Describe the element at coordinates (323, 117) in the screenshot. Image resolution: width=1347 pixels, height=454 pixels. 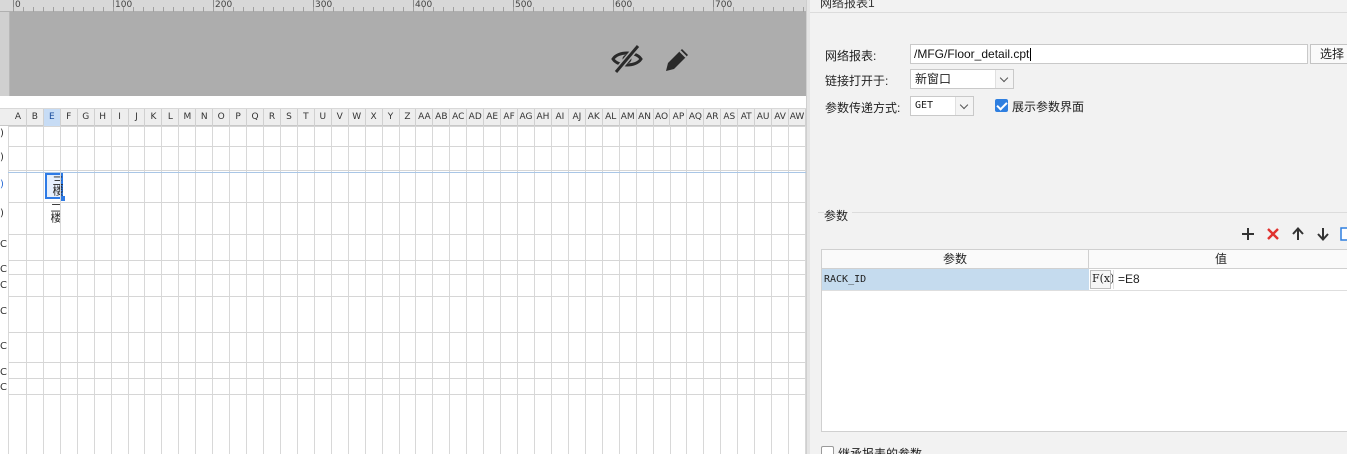
I see `column-header: U` at that location.